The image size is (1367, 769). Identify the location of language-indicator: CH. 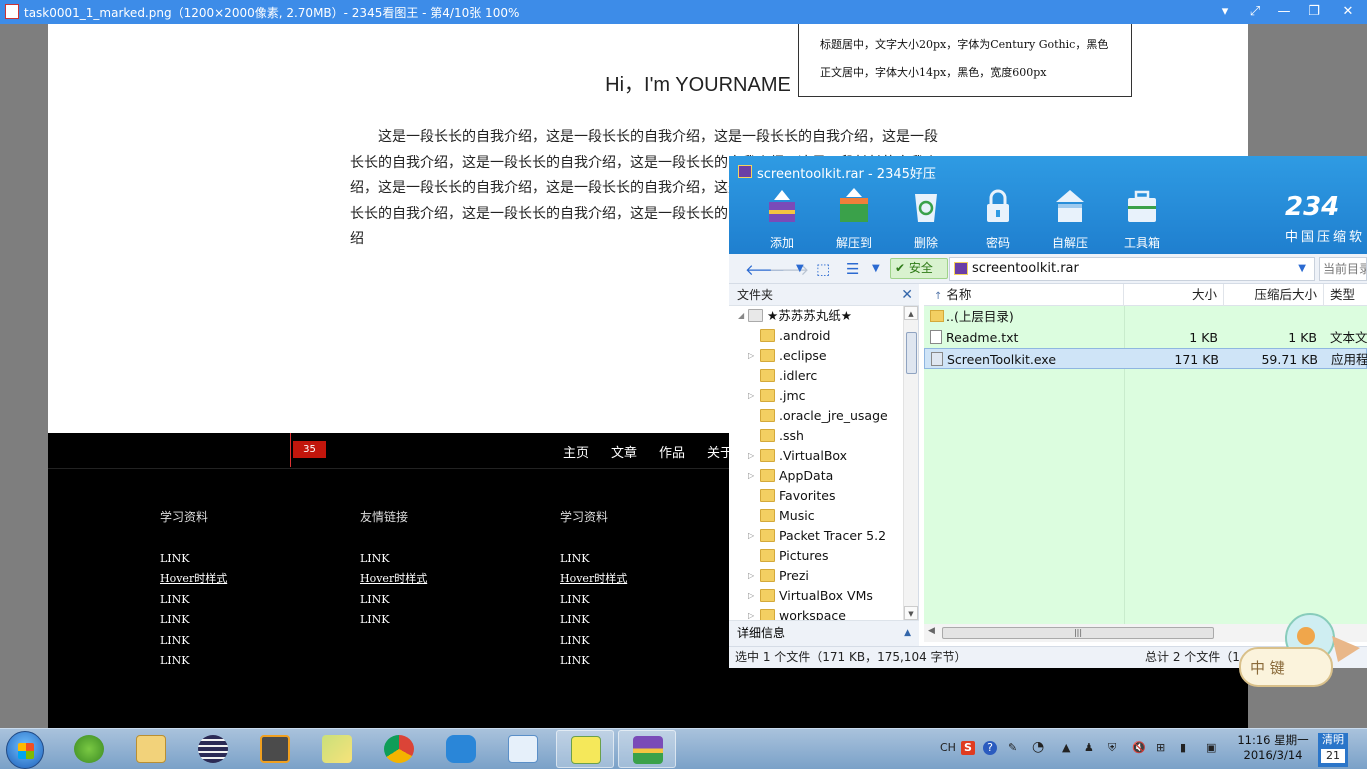
(948, 747).